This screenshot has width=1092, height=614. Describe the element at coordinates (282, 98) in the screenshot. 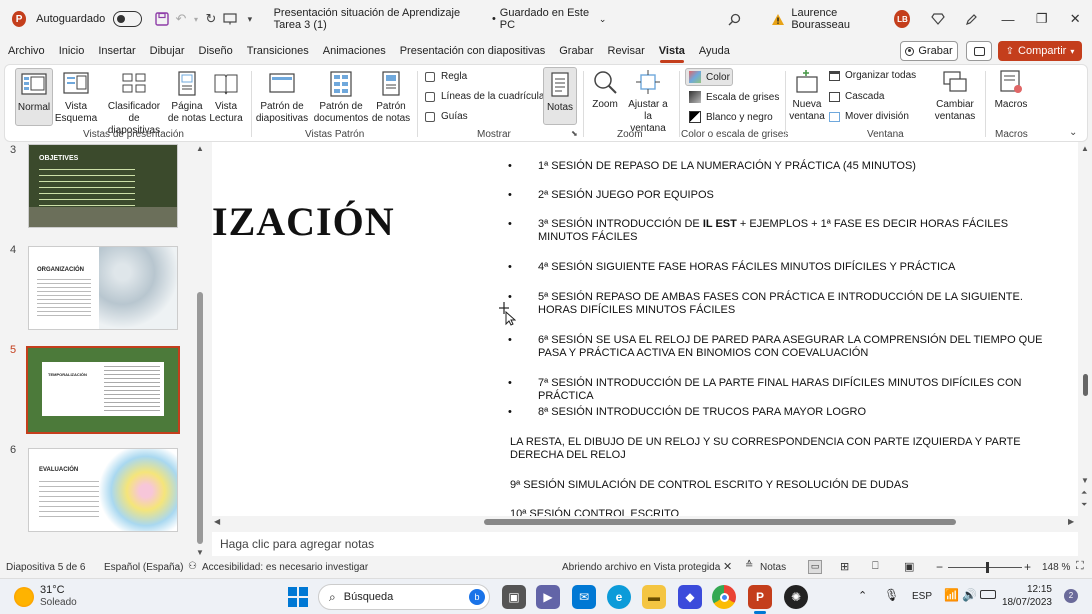

I see `slide-master-button: Patrón de diapositivas` at that location.